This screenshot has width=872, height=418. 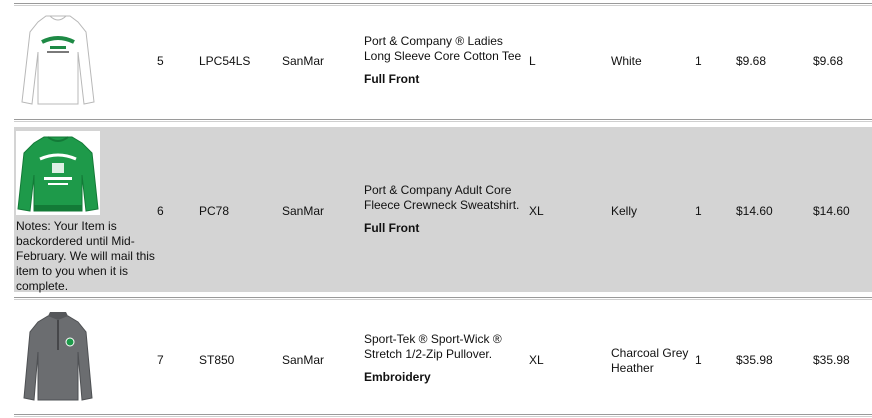 I want to click on item-sku: PC78, so click(x=214, y=211).